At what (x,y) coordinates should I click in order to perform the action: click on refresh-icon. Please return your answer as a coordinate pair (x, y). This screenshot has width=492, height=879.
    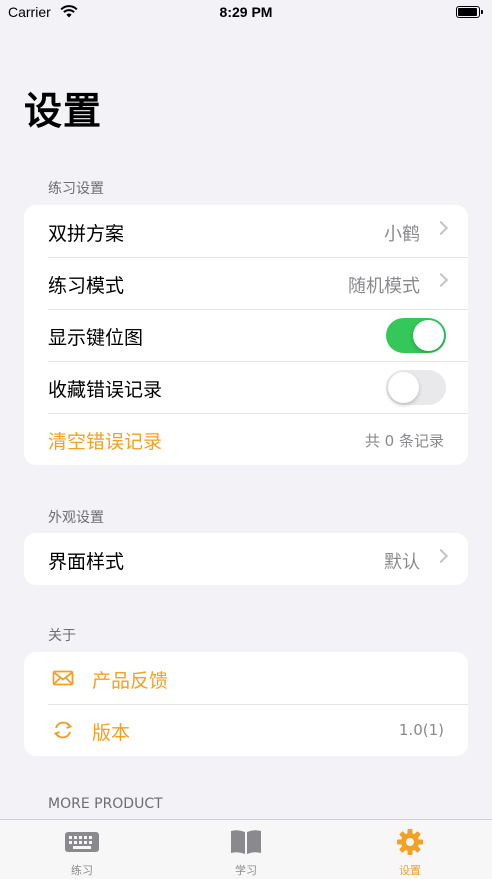
    Looking at the image, I should click on (63, 730).